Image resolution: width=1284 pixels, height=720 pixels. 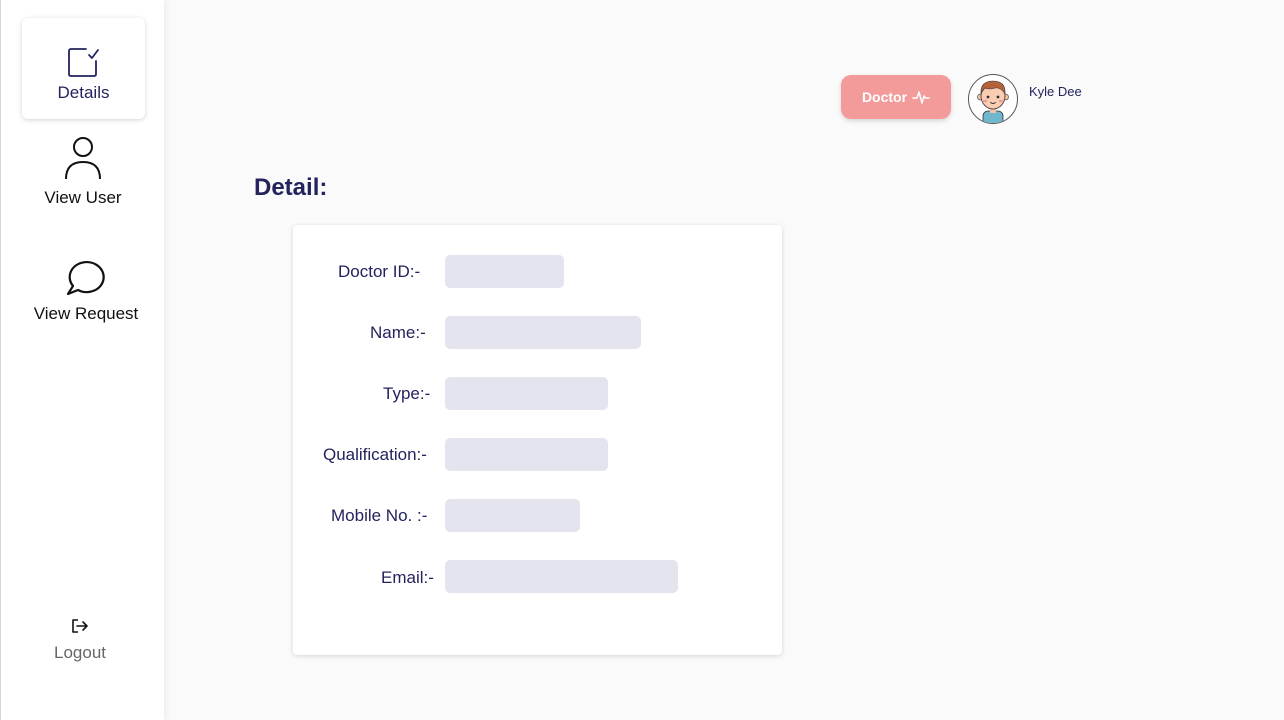 I want to click on type-value, so click(x=526, y=393).